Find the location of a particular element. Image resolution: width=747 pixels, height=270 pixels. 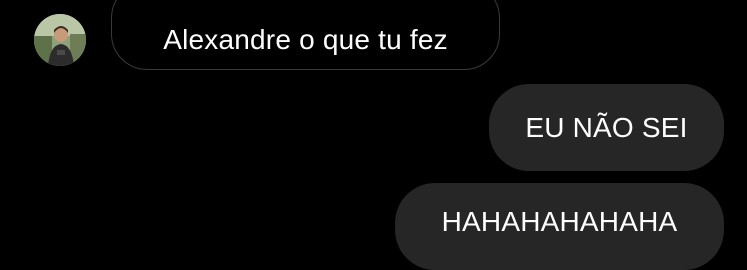

message-bubble-sent: EU NÃO SEI is located at coordinates (606, 127).